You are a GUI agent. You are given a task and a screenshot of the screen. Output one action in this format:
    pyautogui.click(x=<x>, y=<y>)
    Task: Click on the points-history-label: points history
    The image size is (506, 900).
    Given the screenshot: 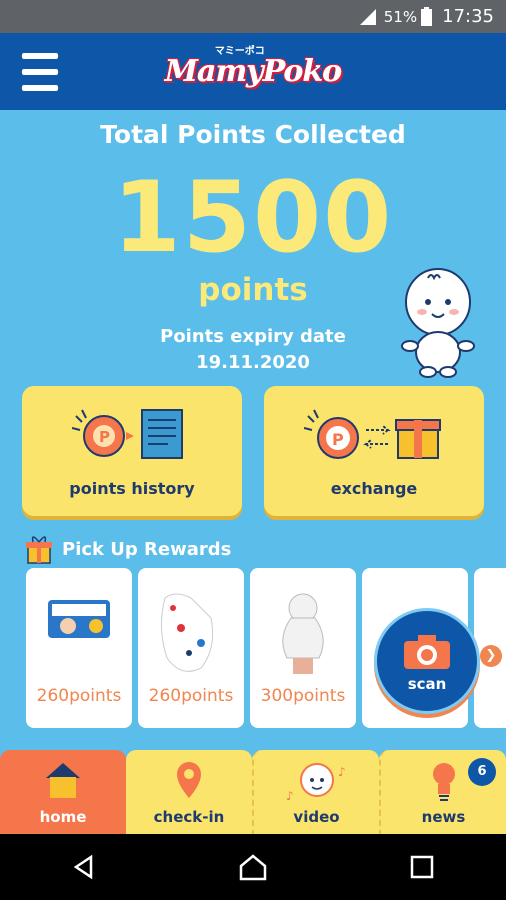 What is the action you would take?
    pyautogui.click(x=132, y=488)
    